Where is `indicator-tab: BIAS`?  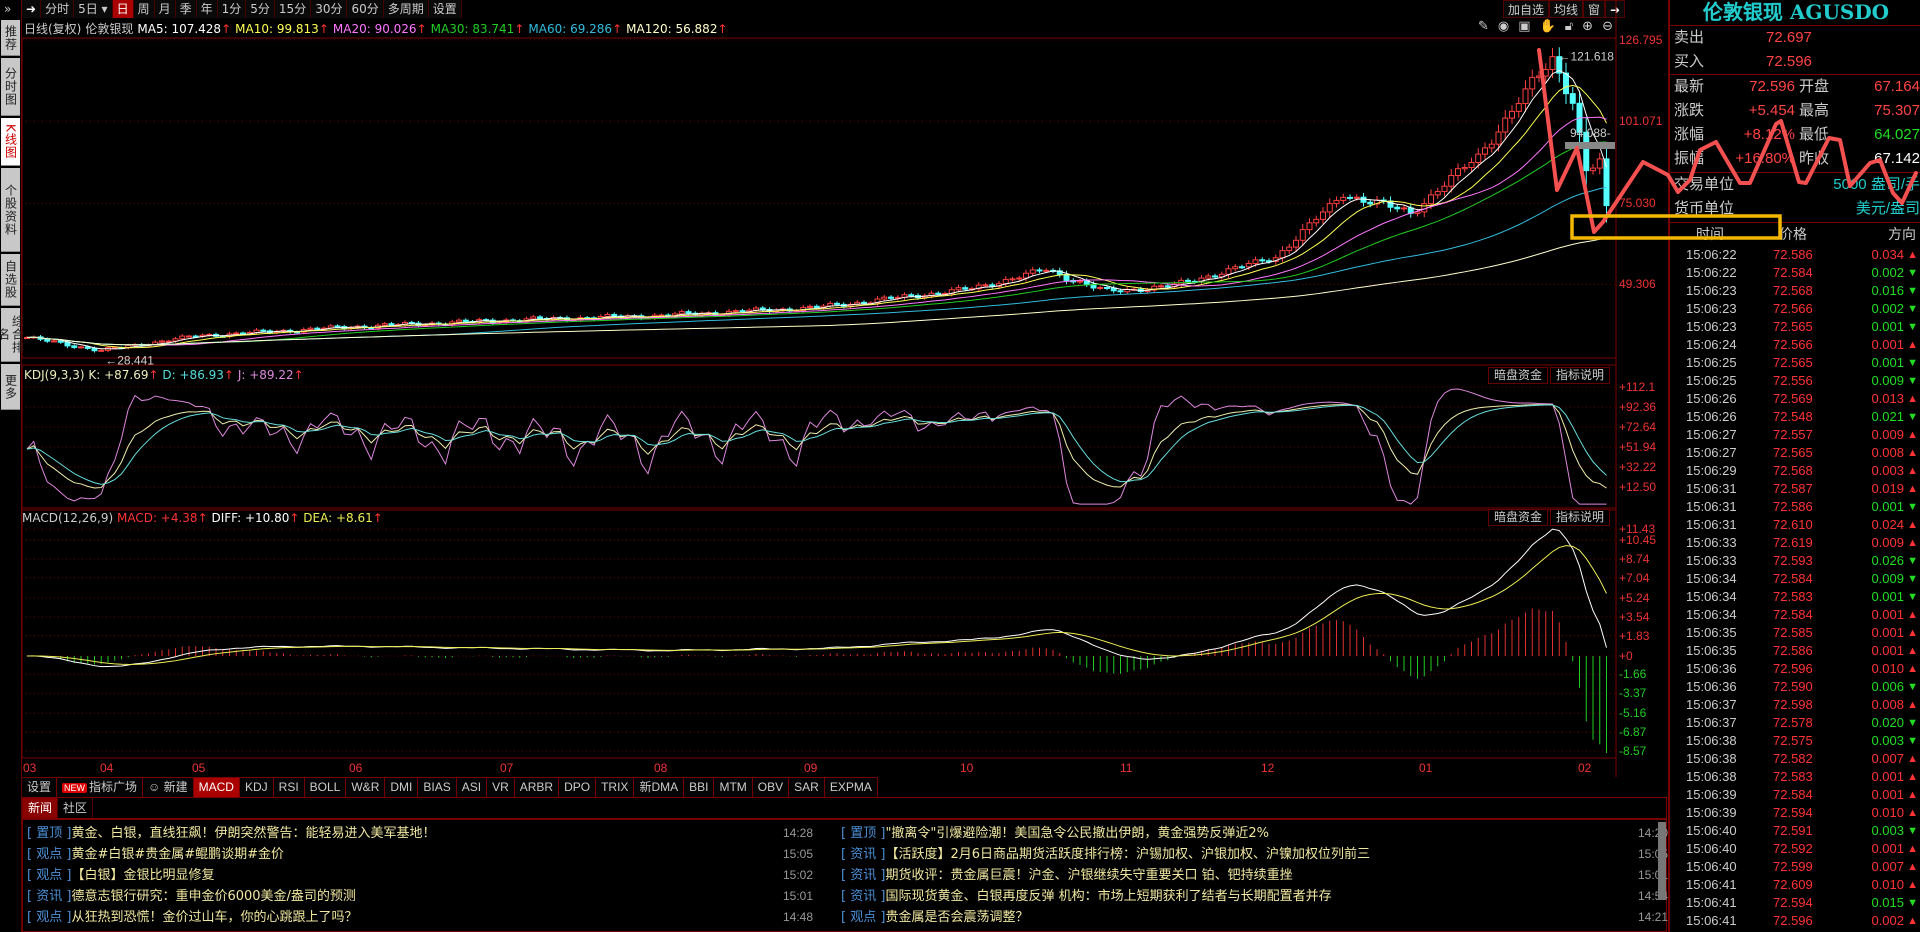 indicator-tab: BIAS is located at coordinates (437, 787).